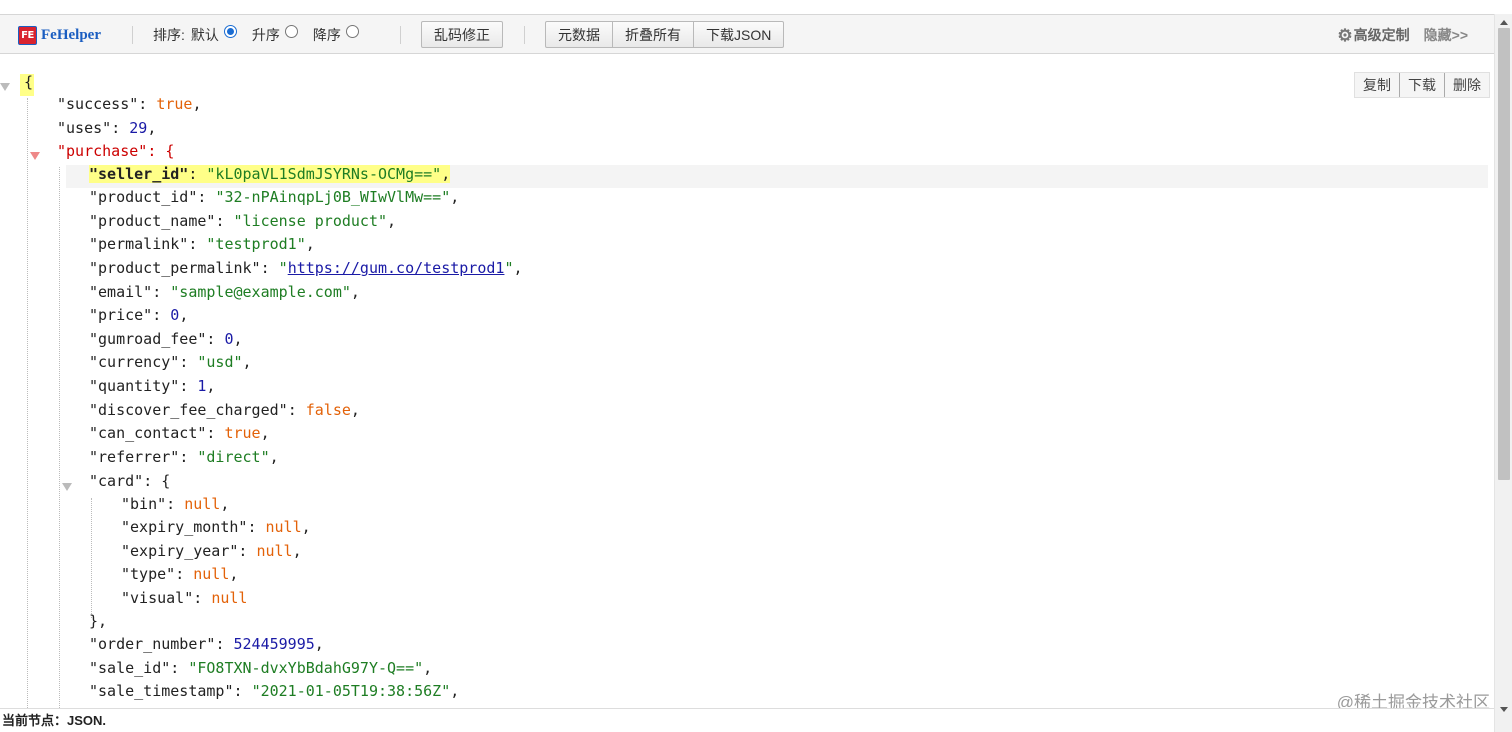 The width and height of the screenshot is (1512, 732). Describe the element at coordinates (98, 623) in the screenshot. I see `json-line: },` at that location.